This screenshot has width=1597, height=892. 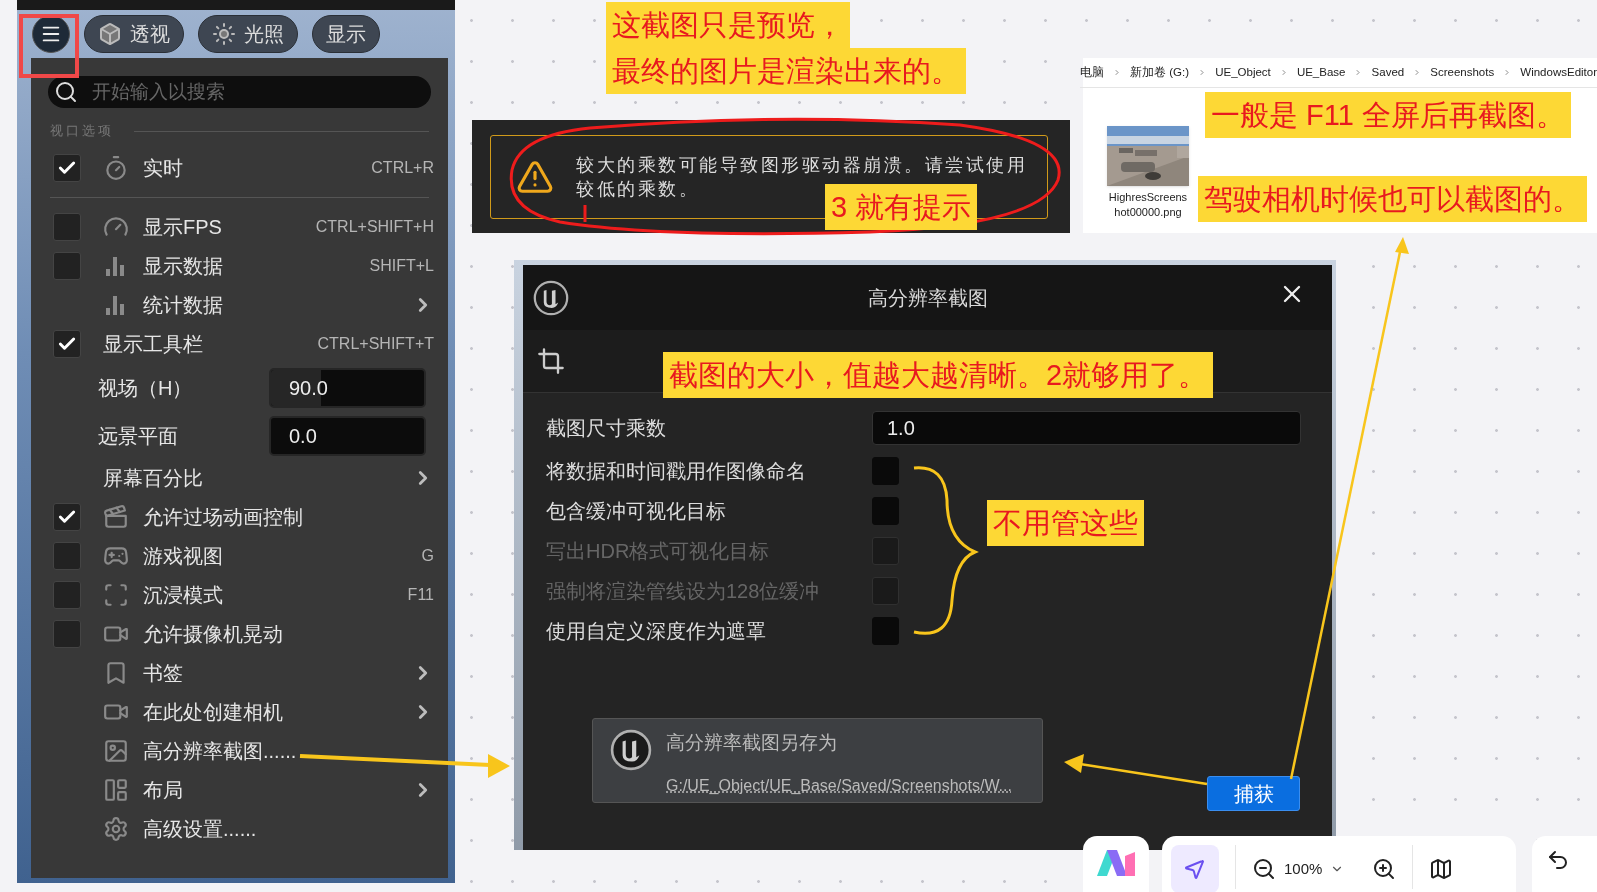 I want to click on search-icon, so click(x=66, y=92).